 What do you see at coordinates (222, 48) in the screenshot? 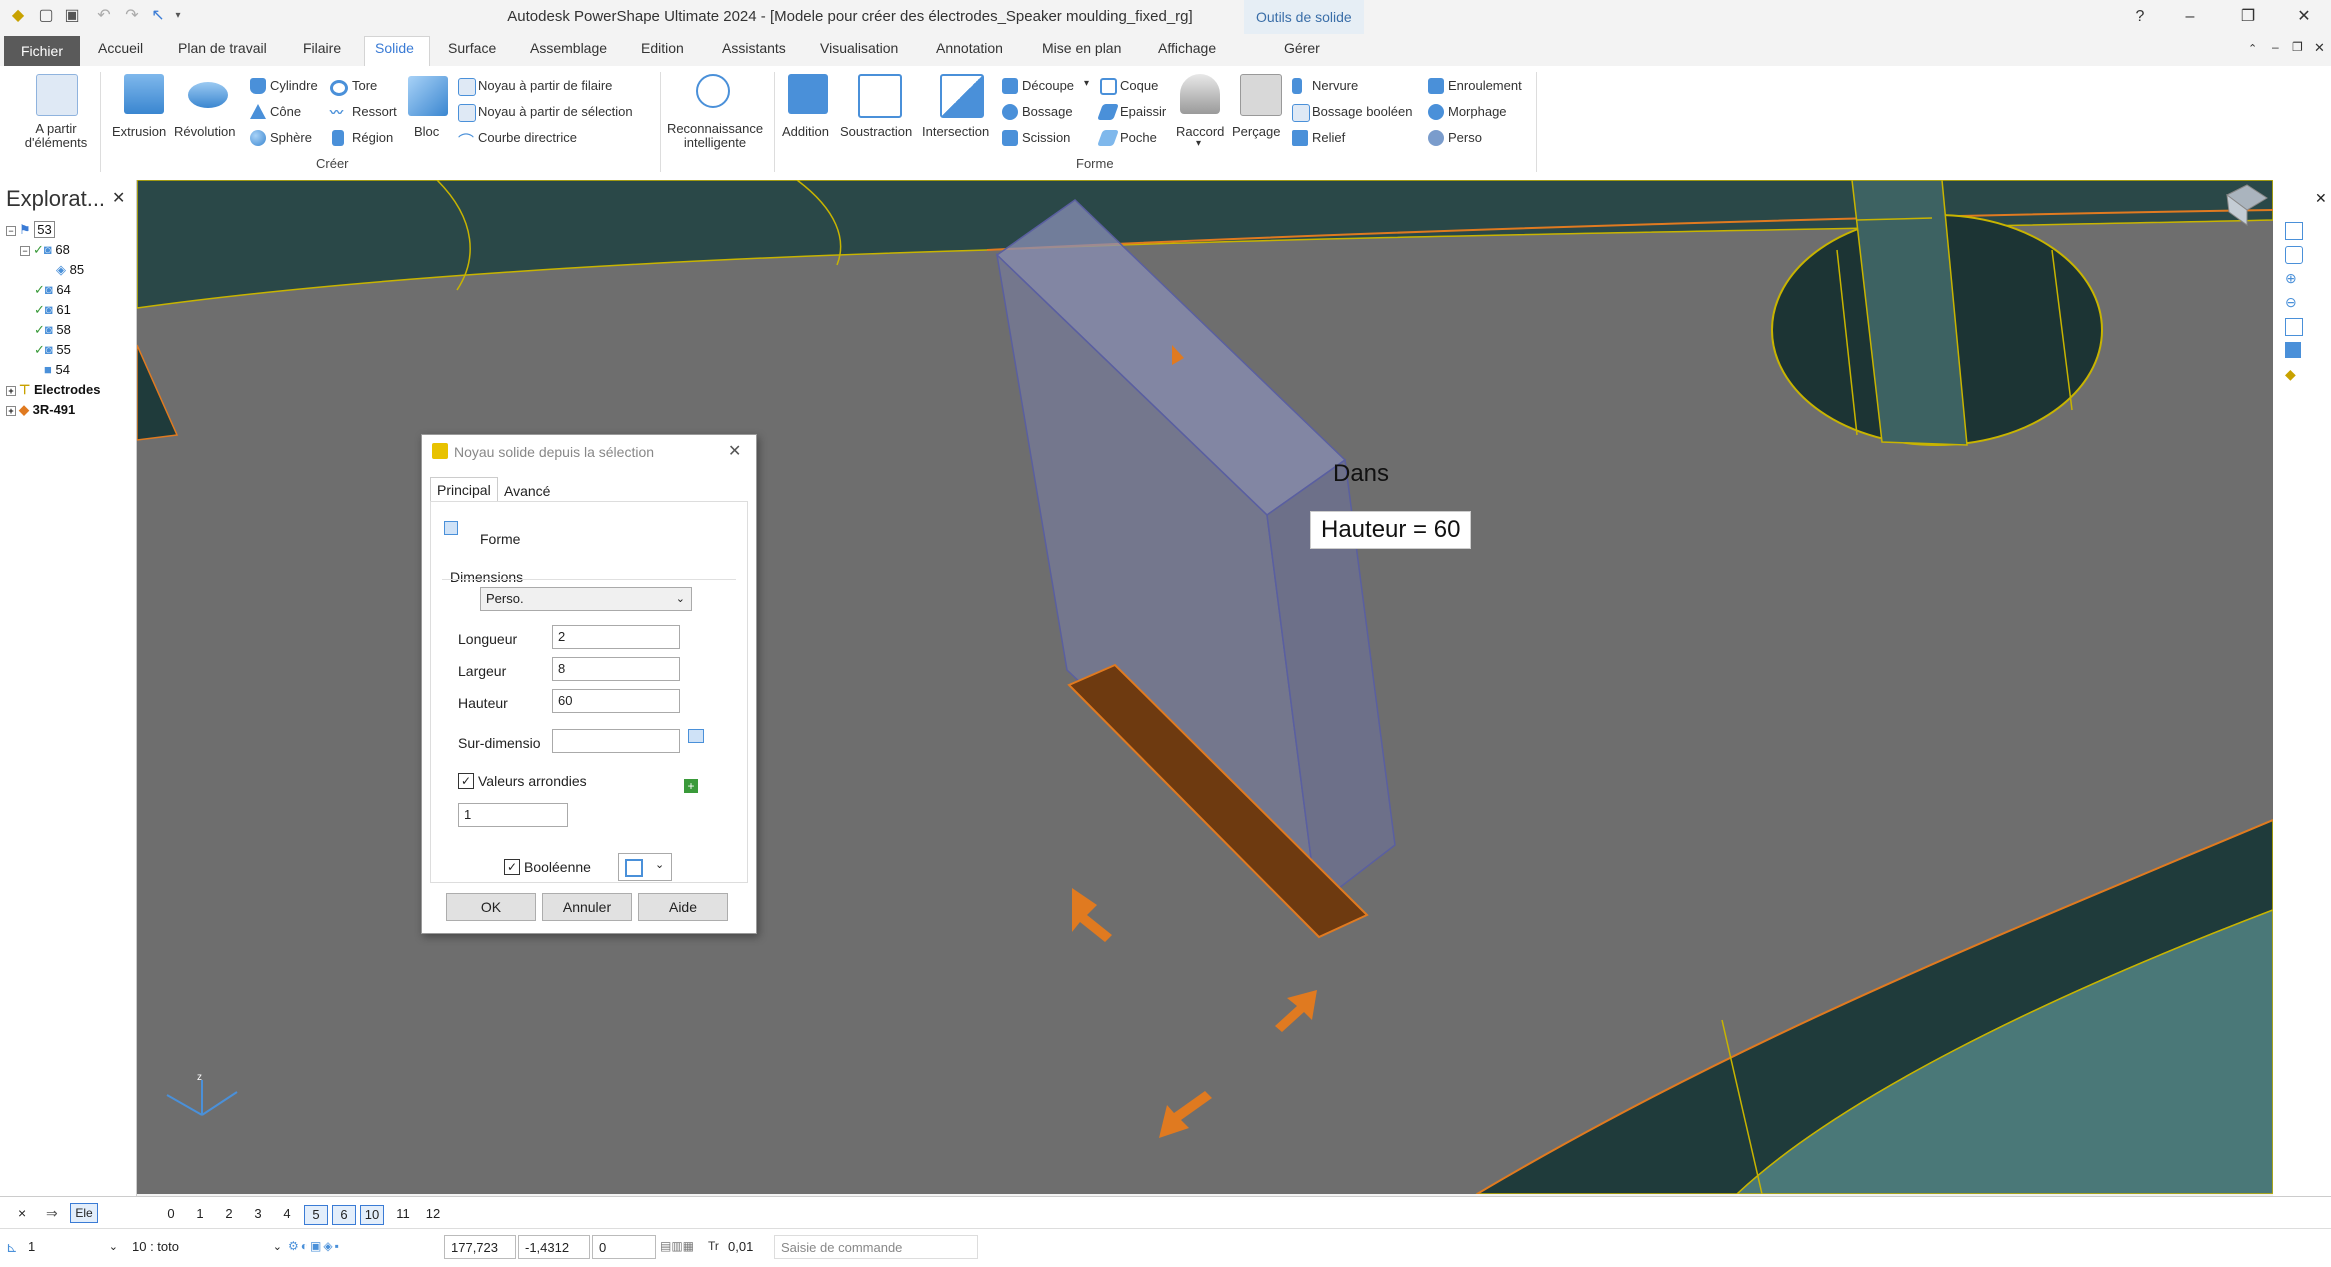
I see `tab-plan-de-travail: Plan de travail` at bounding box center [222, 48].